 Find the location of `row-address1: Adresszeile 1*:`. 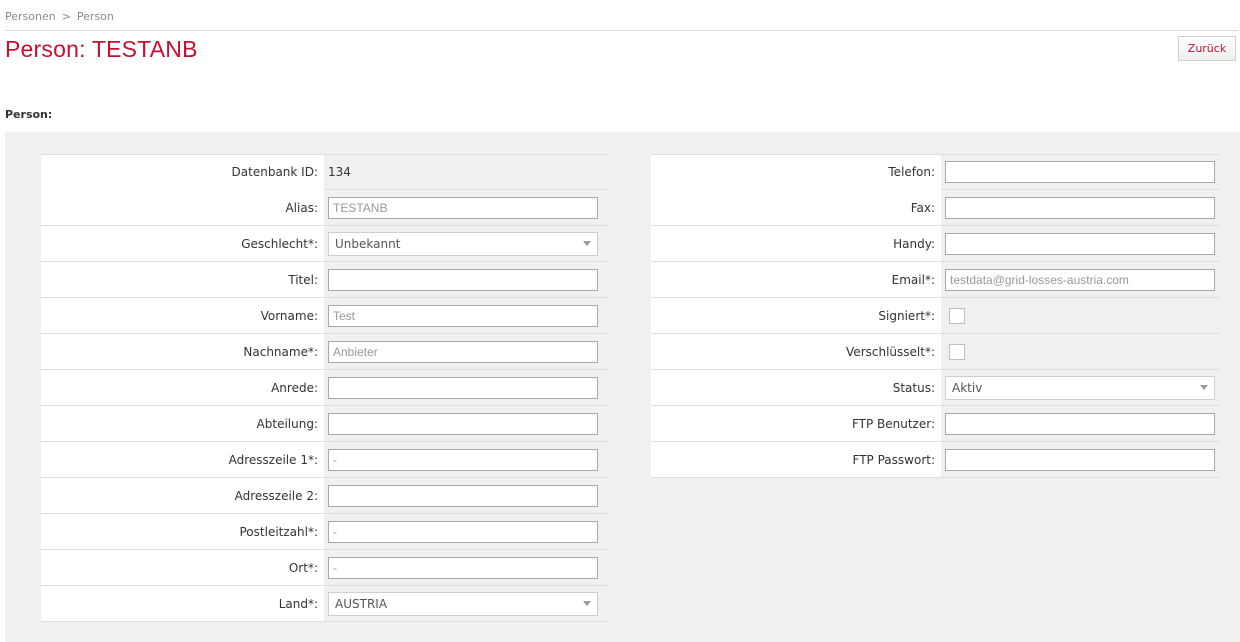

row-address1: Adresszeile 1*: is located at coordinates (324, 460).